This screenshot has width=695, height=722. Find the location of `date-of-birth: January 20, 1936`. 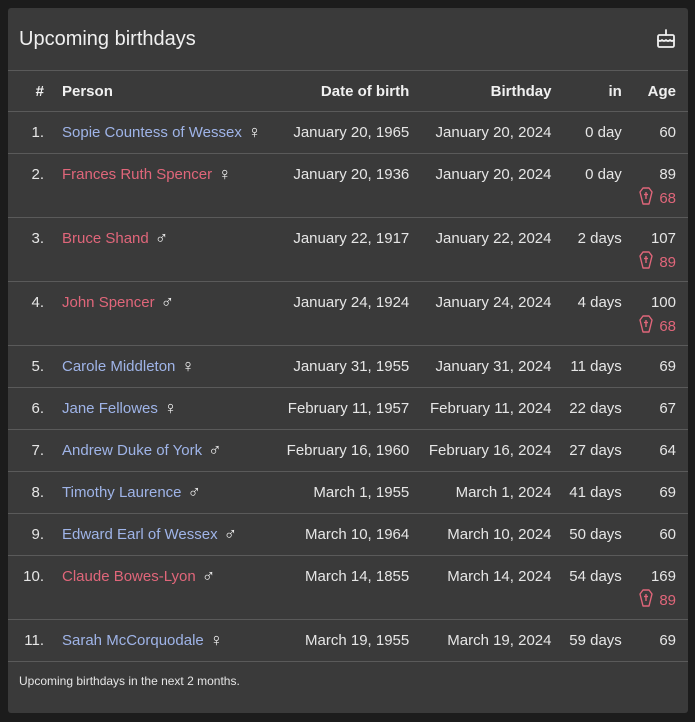

date-of-birth: January 20, 1936 is located at coordinates (346, 185).